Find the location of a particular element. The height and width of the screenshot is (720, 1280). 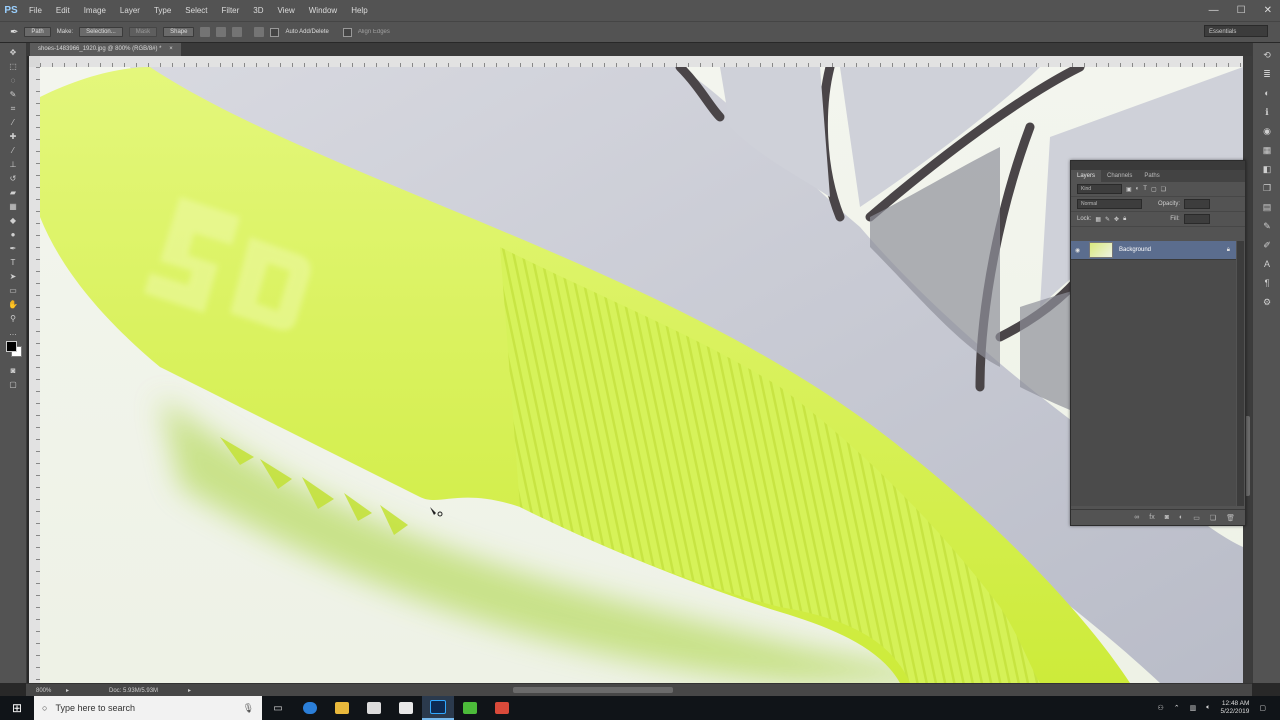

blend-mode-select: Normal is located at coordinates (1109, 204).